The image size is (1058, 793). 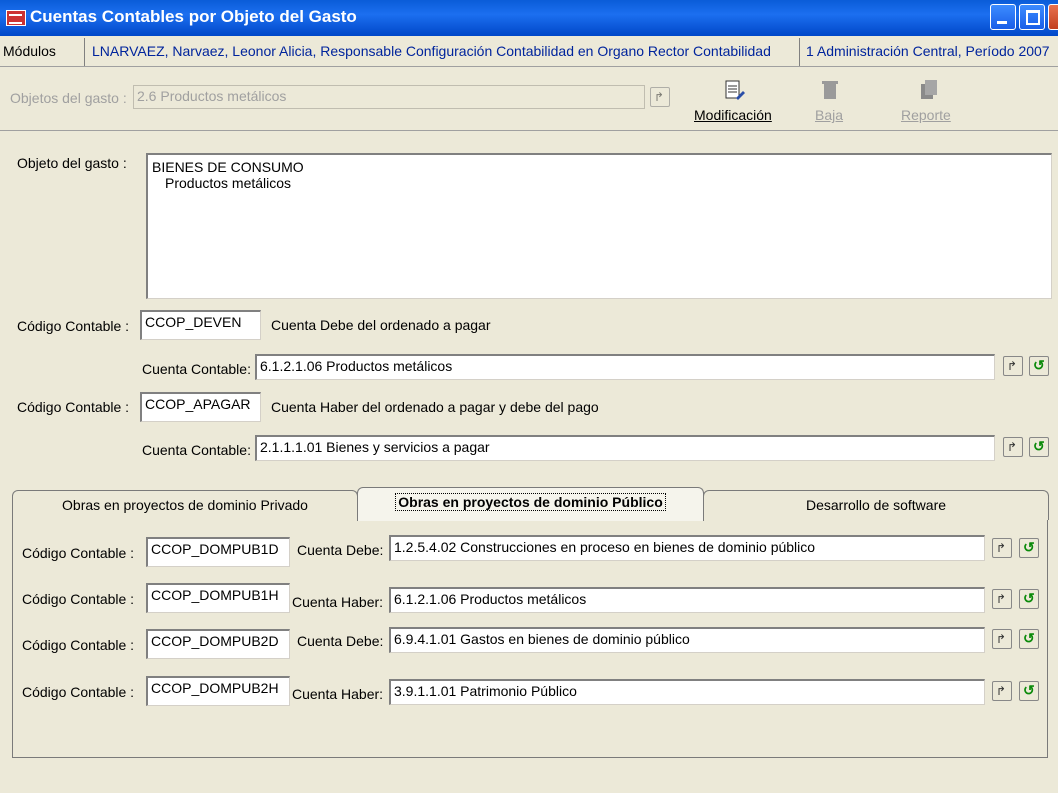 What do you see at coordinates (529, 130) in the screenshot?
I see `toolbar-divider` at bounding box center [529, 130].